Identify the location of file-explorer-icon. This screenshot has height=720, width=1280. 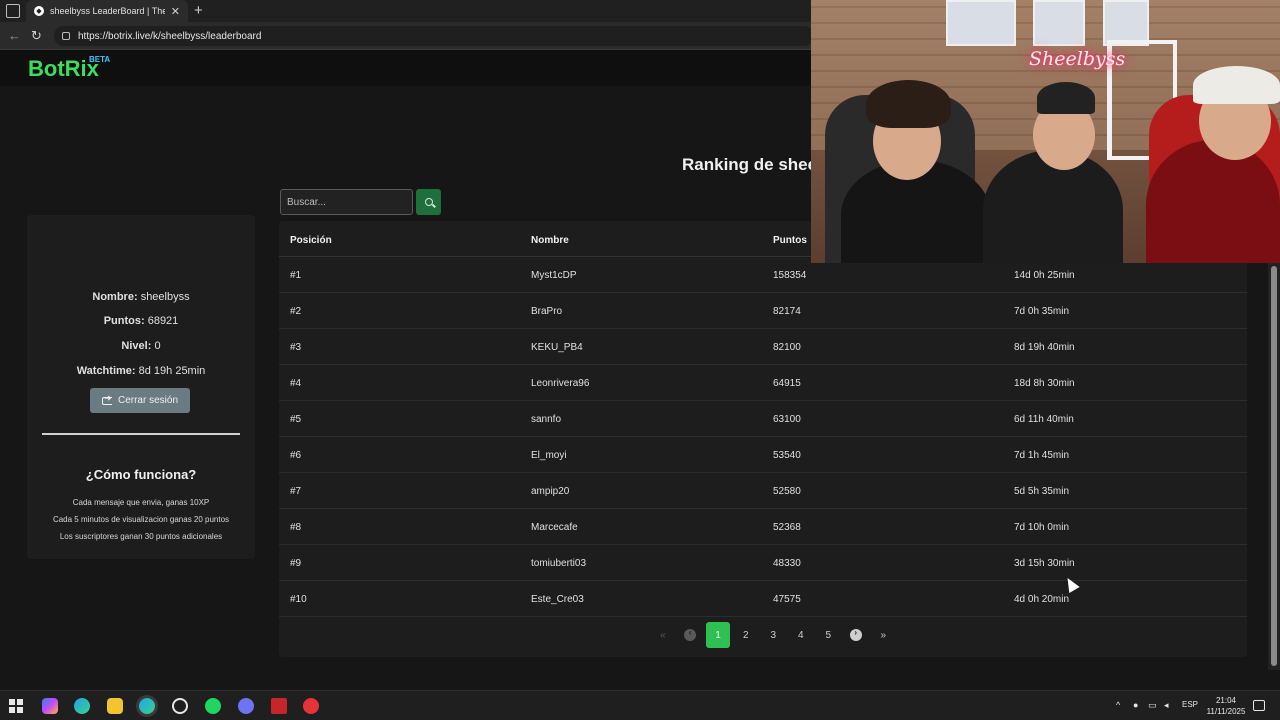
(115, 706).